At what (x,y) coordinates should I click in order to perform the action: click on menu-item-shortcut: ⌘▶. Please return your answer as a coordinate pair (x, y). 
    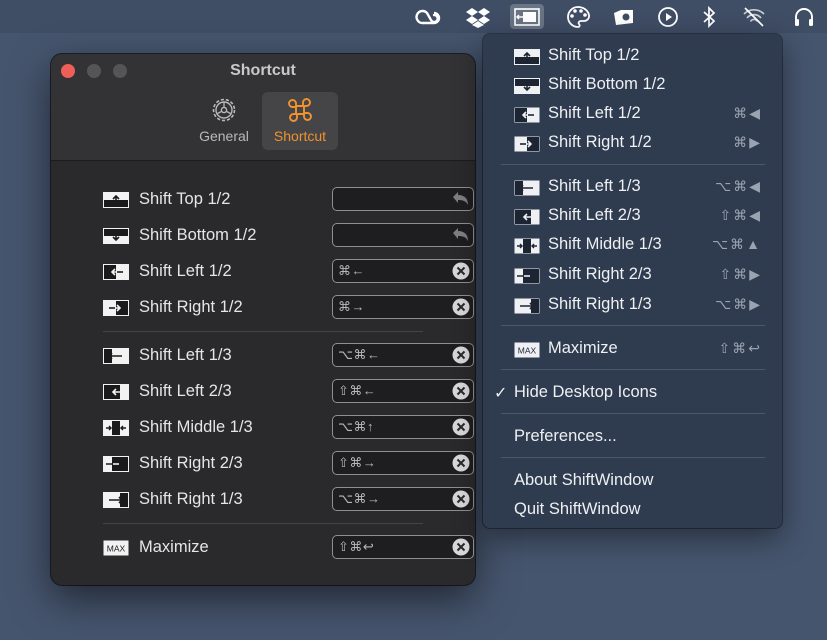
    Looking at the image, I should click on (747, 142).